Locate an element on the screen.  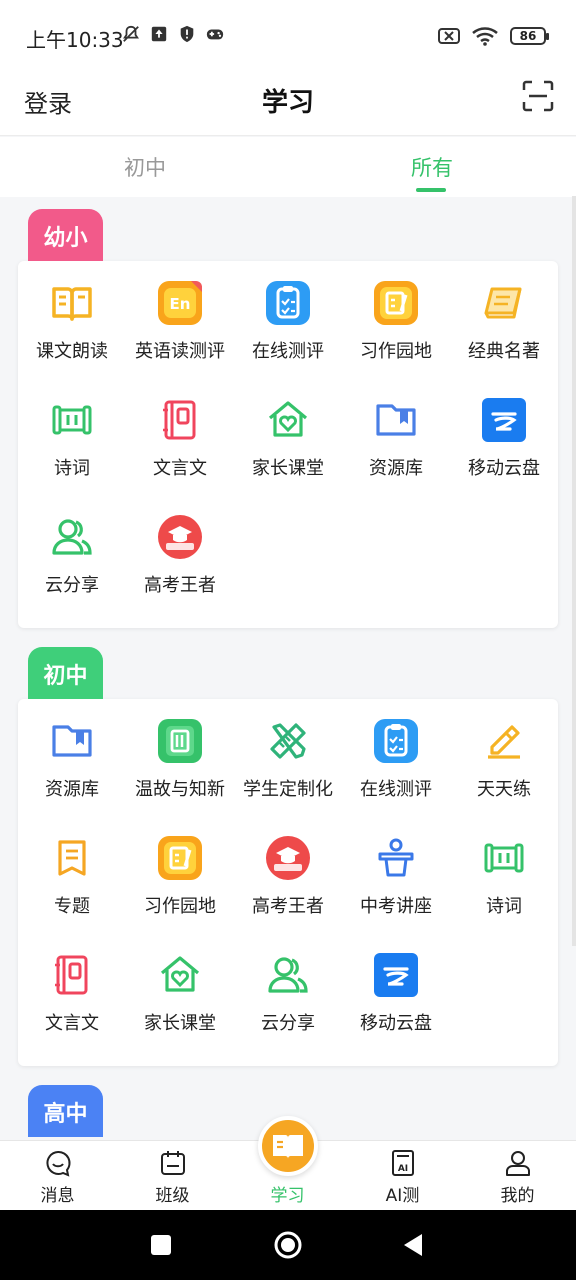
grid-item-classics: 经典名著 is located at coordinates (504, 311).